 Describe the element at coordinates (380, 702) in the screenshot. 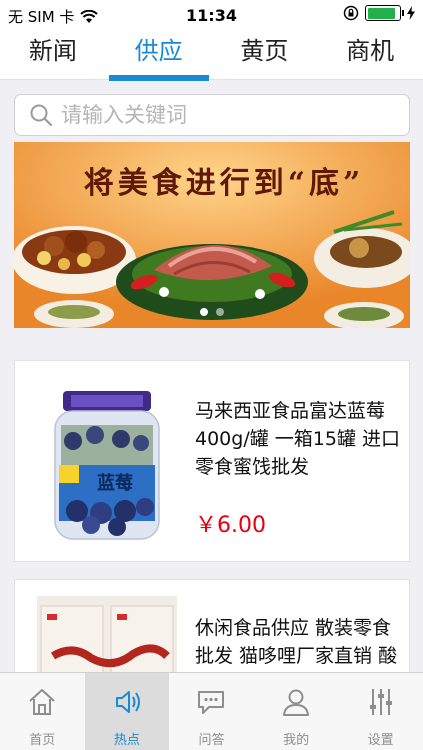

I see `sliders-icon` at that location.